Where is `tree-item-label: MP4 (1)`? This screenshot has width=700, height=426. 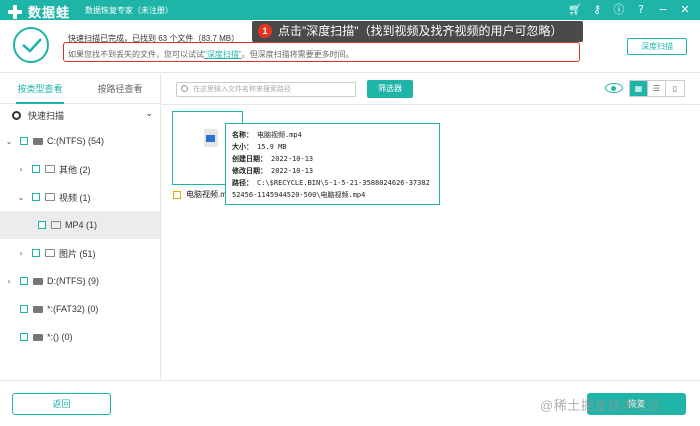 tree-item-label: MP4 (1) is located at coordinates (81, 225).